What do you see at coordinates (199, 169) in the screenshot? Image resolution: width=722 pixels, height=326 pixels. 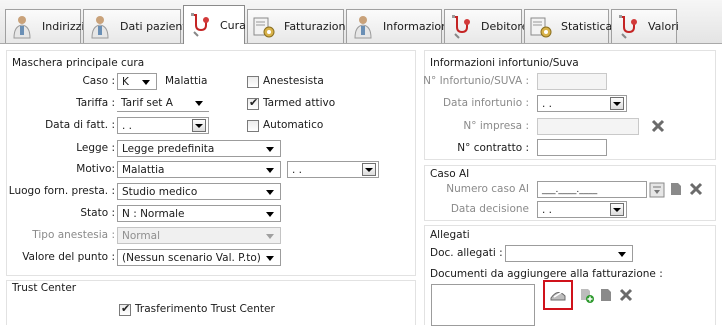 I see `motivo-dropdown: Malattia` at bounding box center [199, 169].